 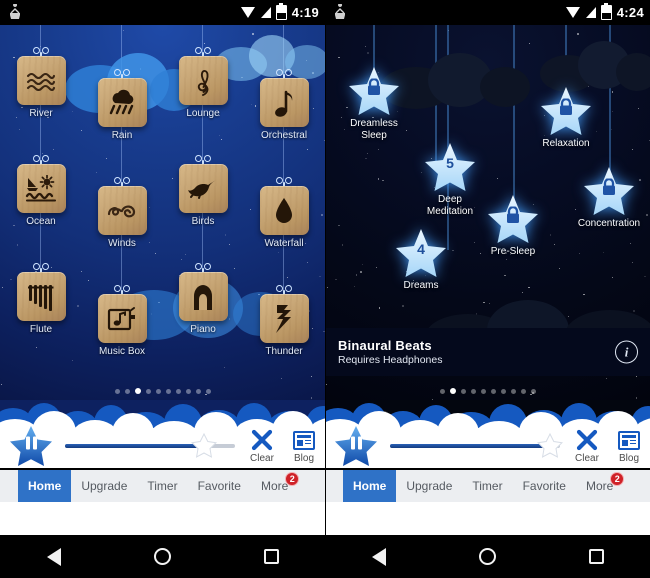 What do you see at coordinates (513, 225) in the screenshot?
I see `beat-star-pre-sleep: Pre-Sleep` at bounding box center [513, 225].